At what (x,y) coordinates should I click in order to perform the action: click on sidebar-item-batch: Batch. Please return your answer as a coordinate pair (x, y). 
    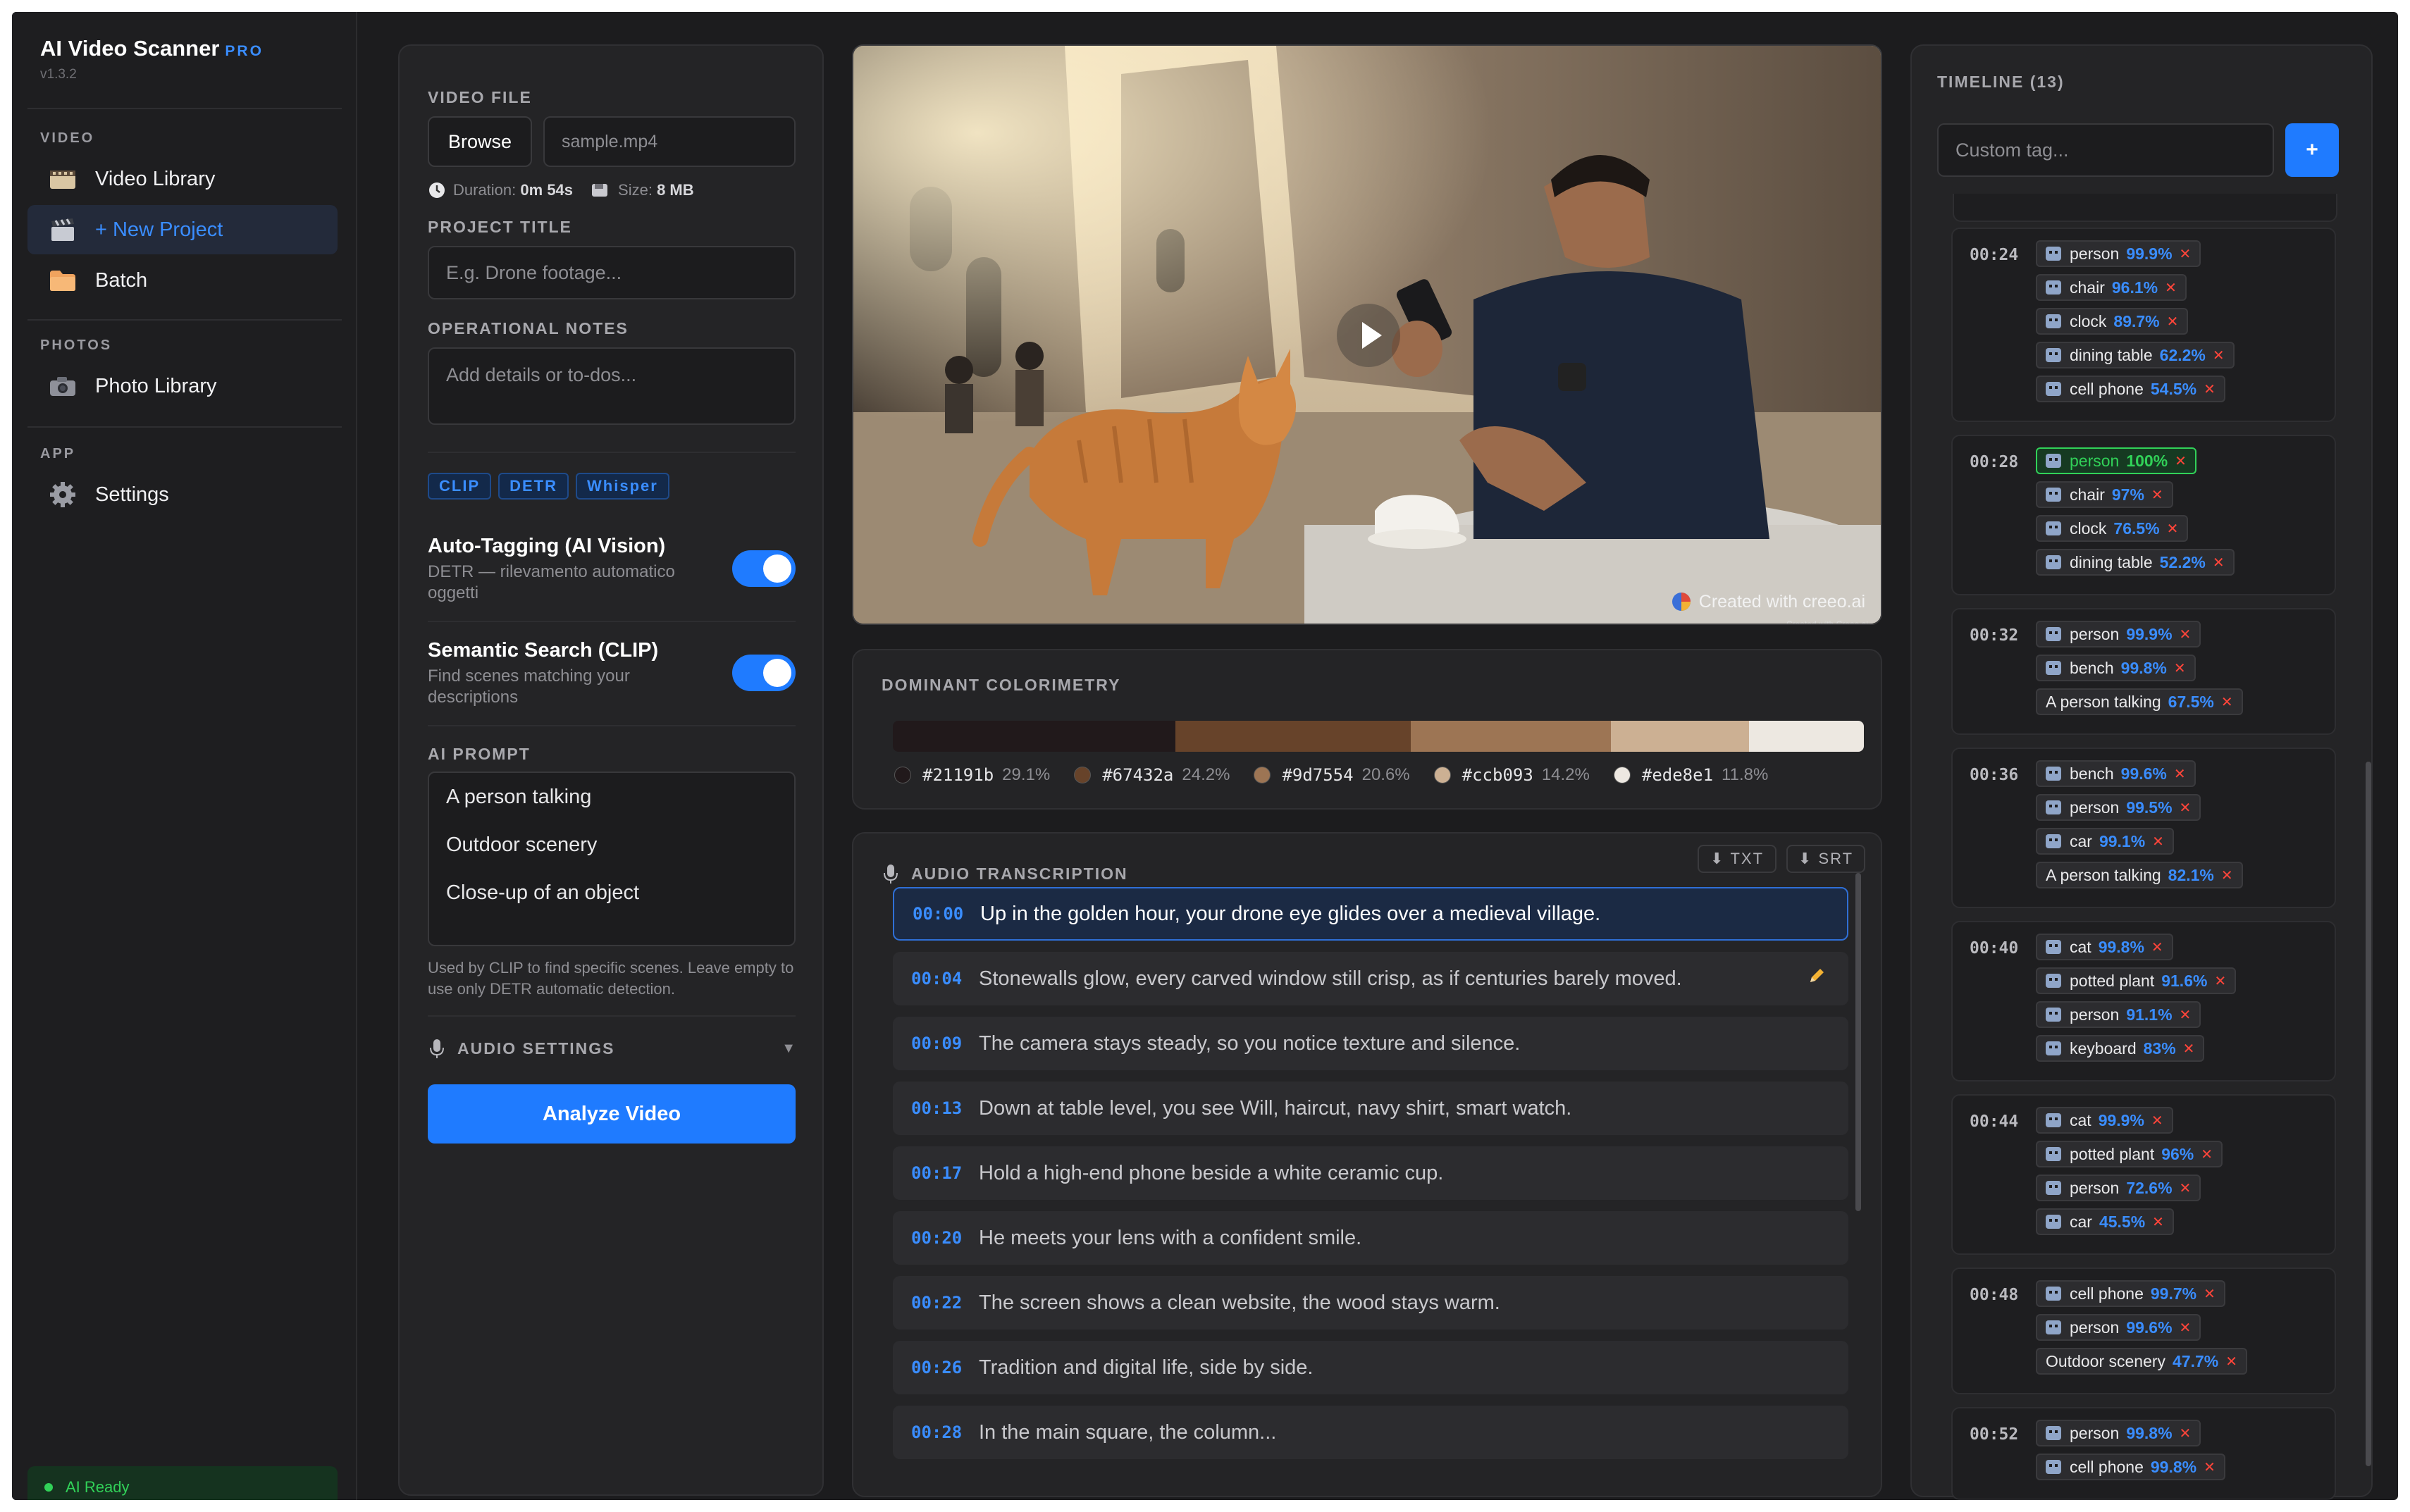
    Looking at the image, I should click on (182, 280).